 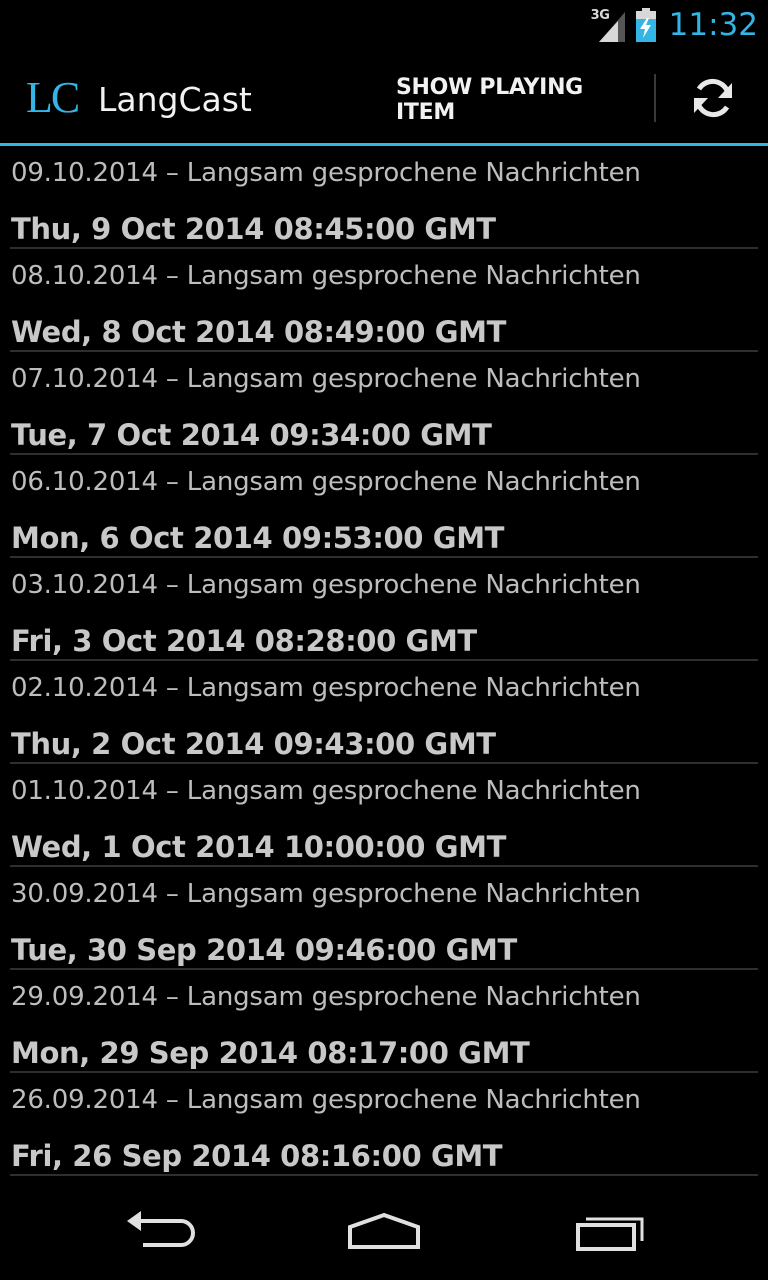 I want to click on app-title: LangCast, so click(x=175, y=99).